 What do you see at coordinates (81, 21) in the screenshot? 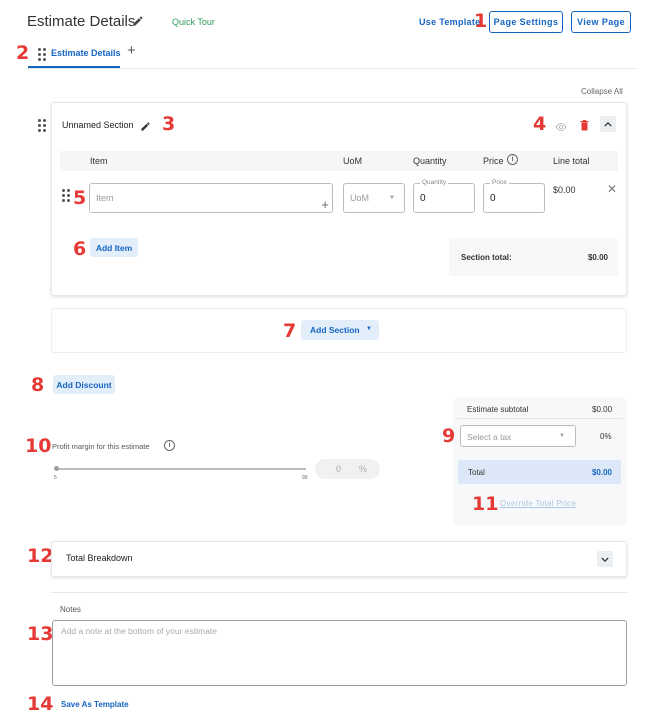
I see `page-title: Estimate Details` at bounding box center [81, 21].